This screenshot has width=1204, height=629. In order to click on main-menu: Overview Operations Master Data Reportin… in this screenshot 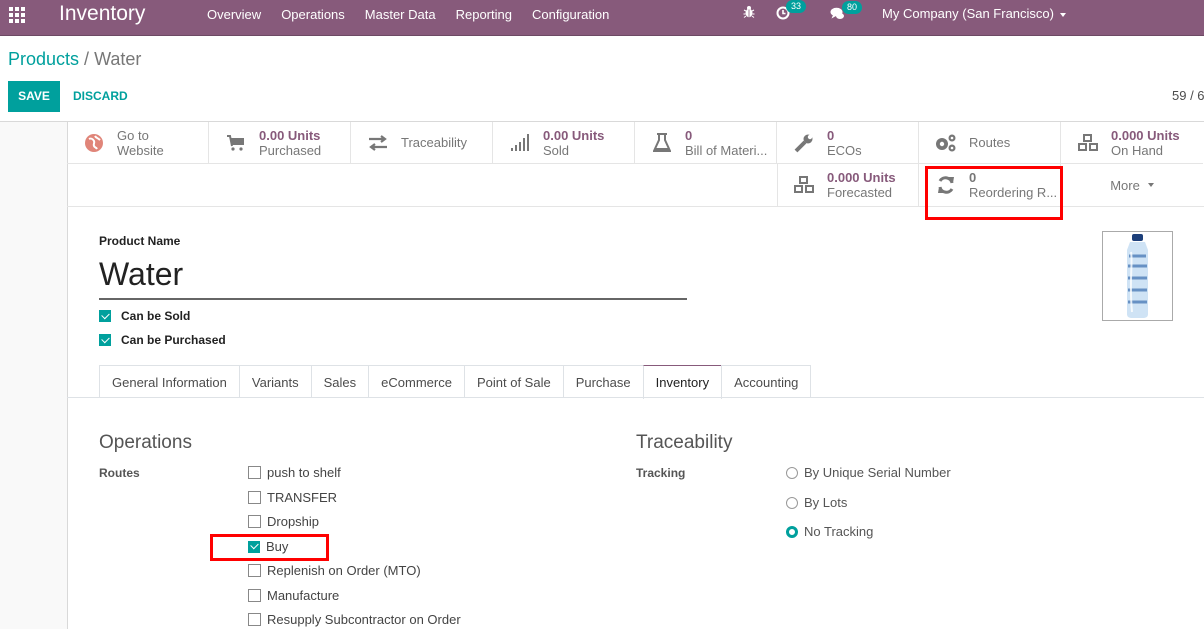, I will do `click(418, 14)`.